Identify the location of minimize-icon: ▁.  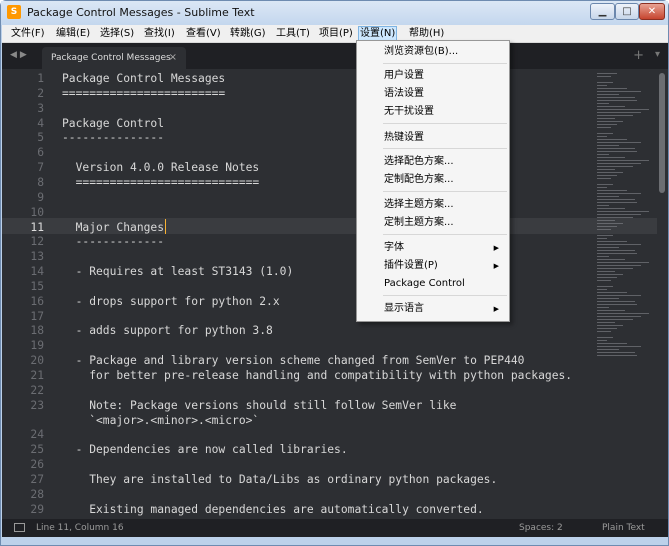
(602, 11).